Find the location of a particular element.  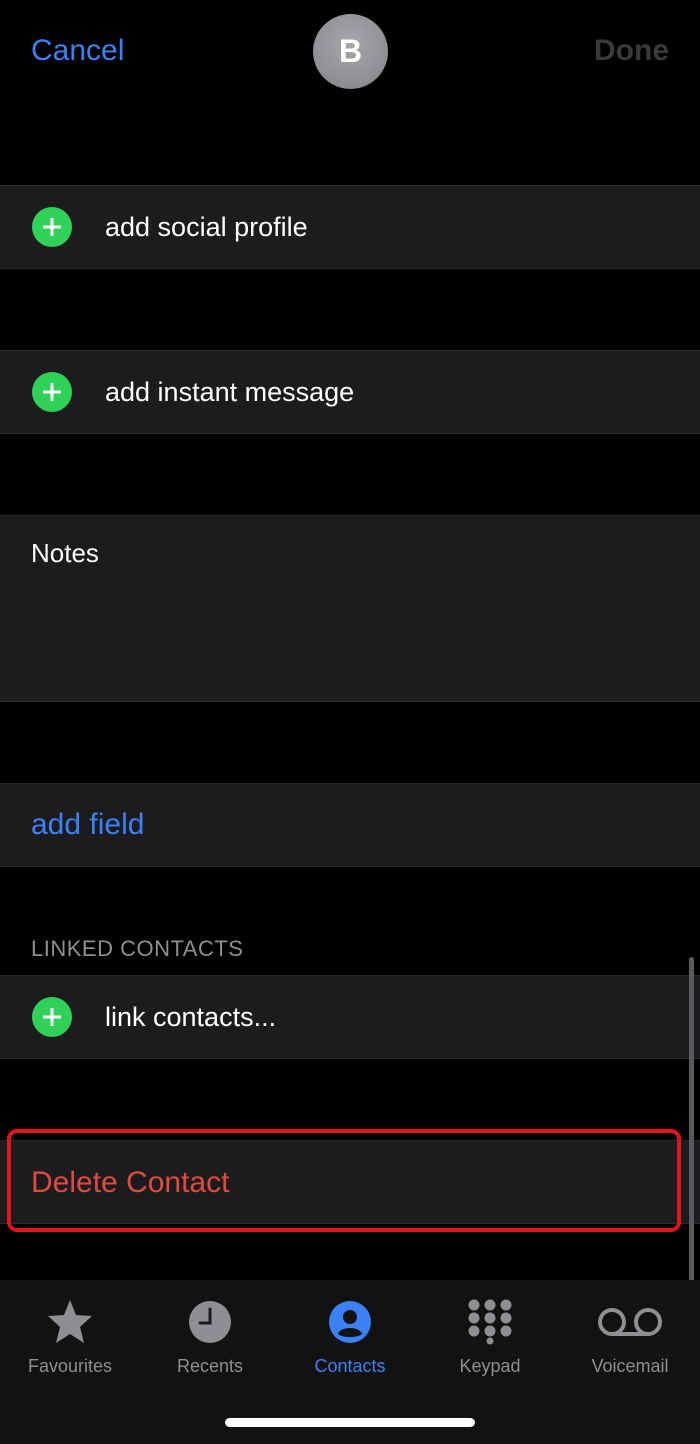

avatar-initial: B is located at coordinates (350, 51).